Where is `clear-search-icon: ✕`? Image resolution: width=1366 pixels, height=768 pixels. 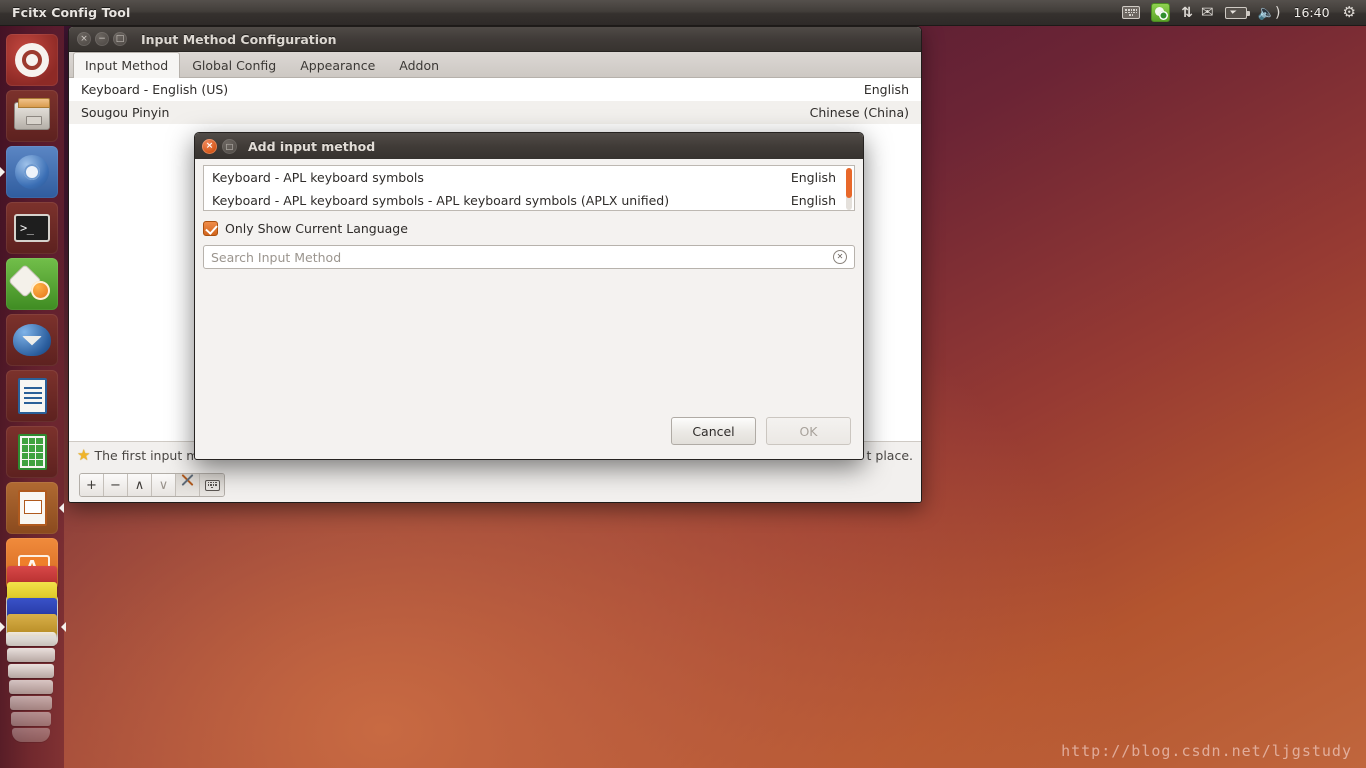
clear-search-icon: ✕ is located at coordinates (840, 257).